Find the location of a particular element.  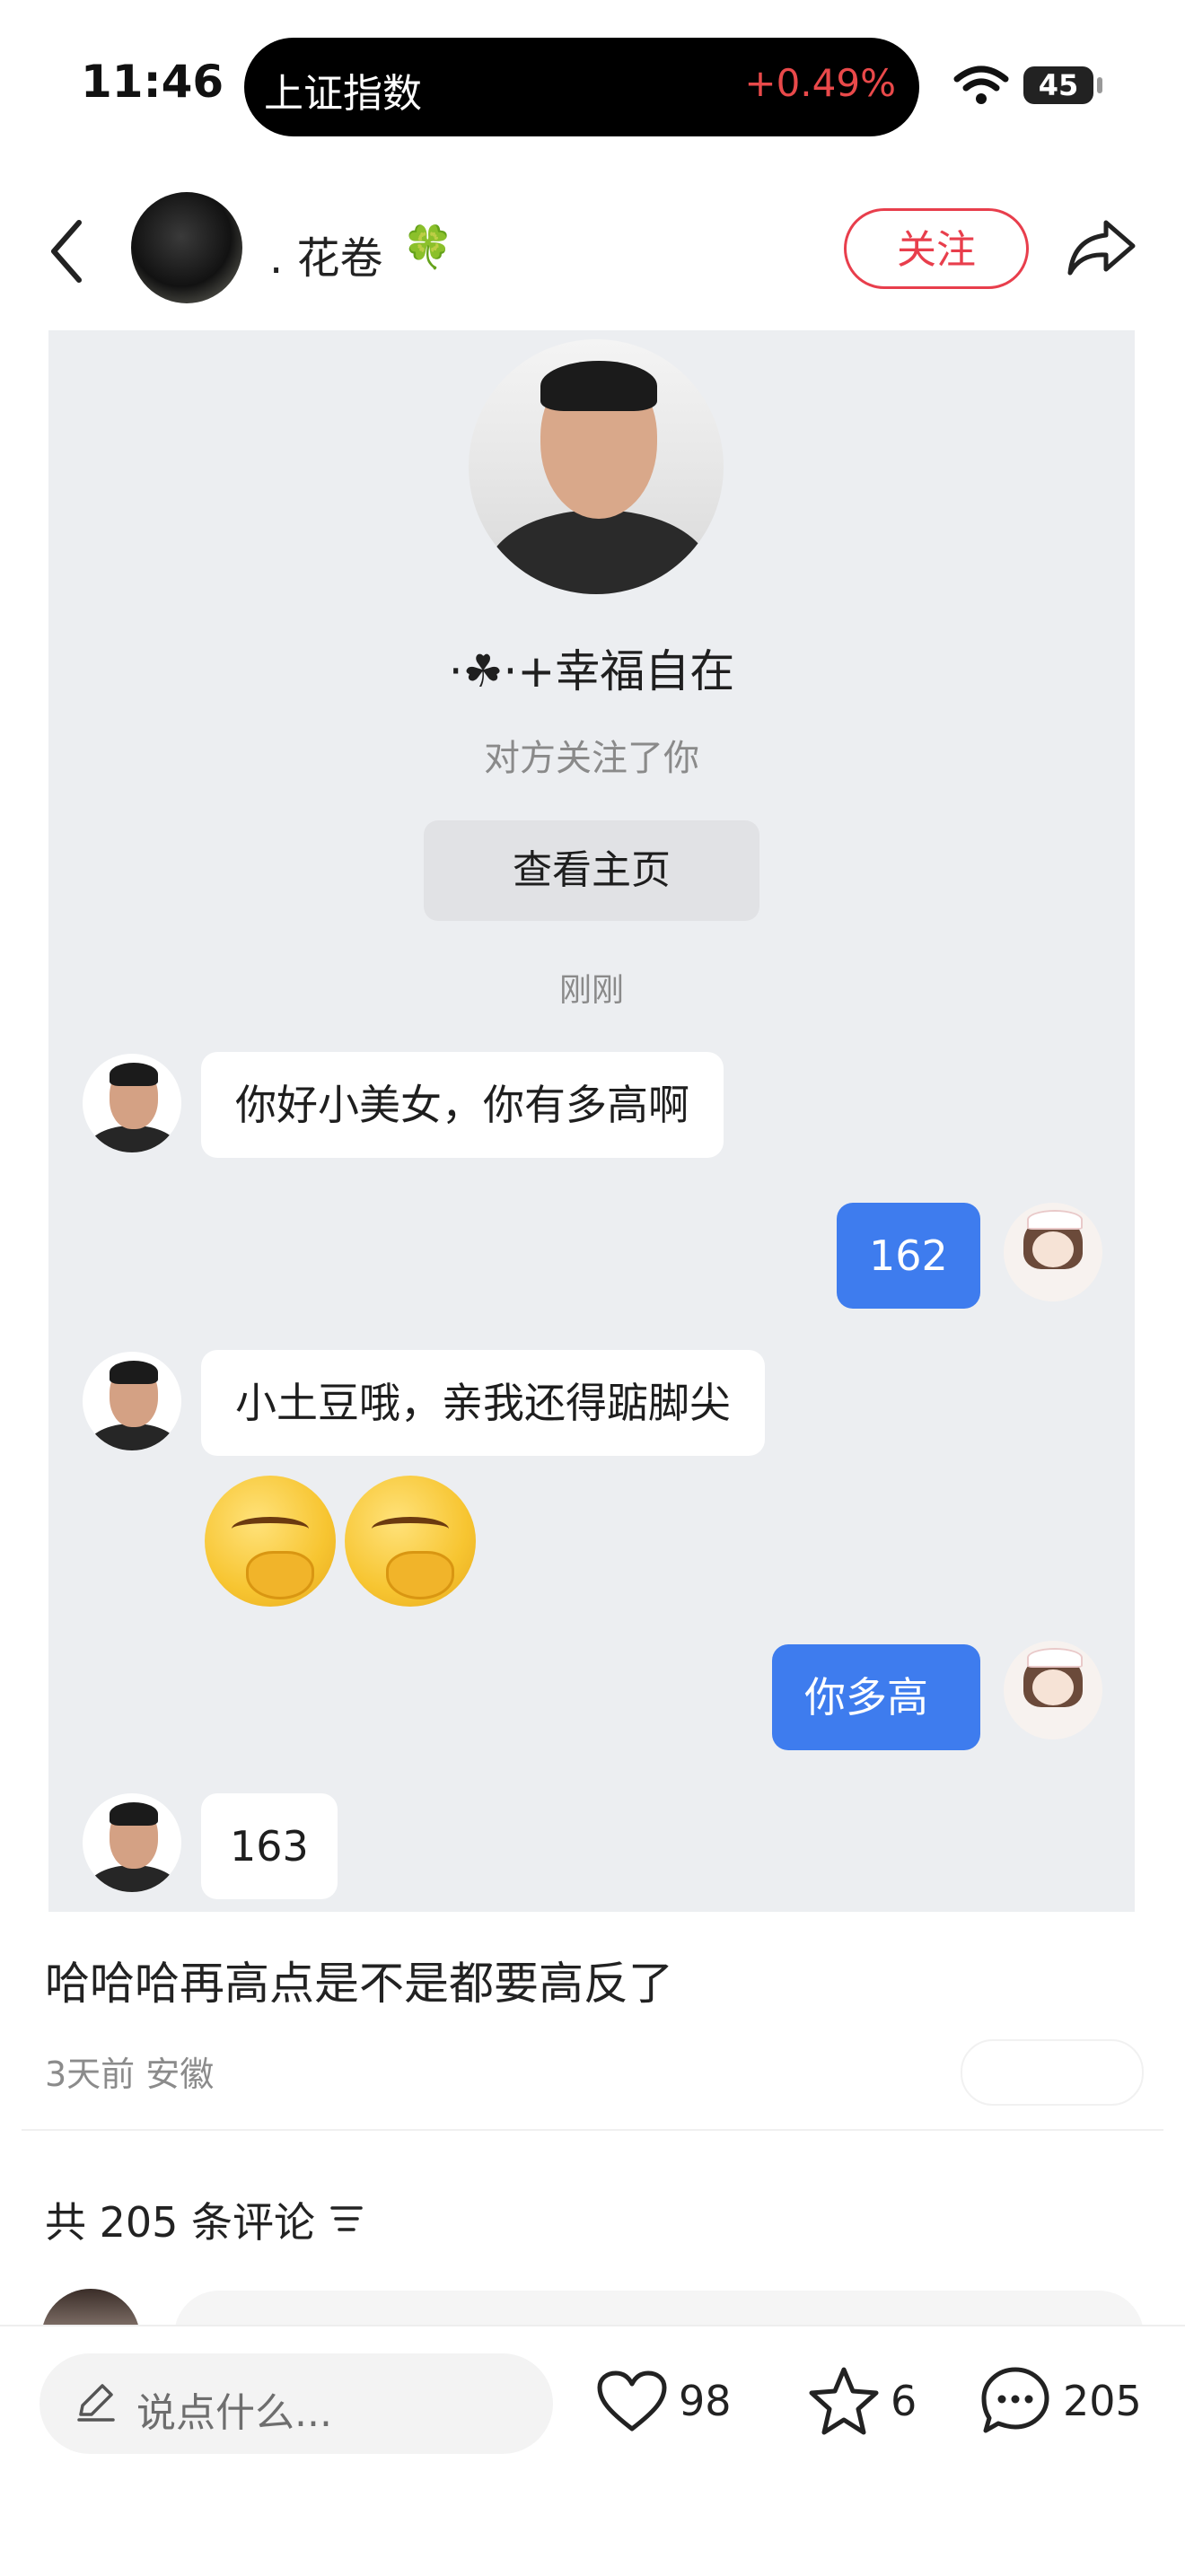

clover-emoji: 🍀 is located at coordinates (428, 247).